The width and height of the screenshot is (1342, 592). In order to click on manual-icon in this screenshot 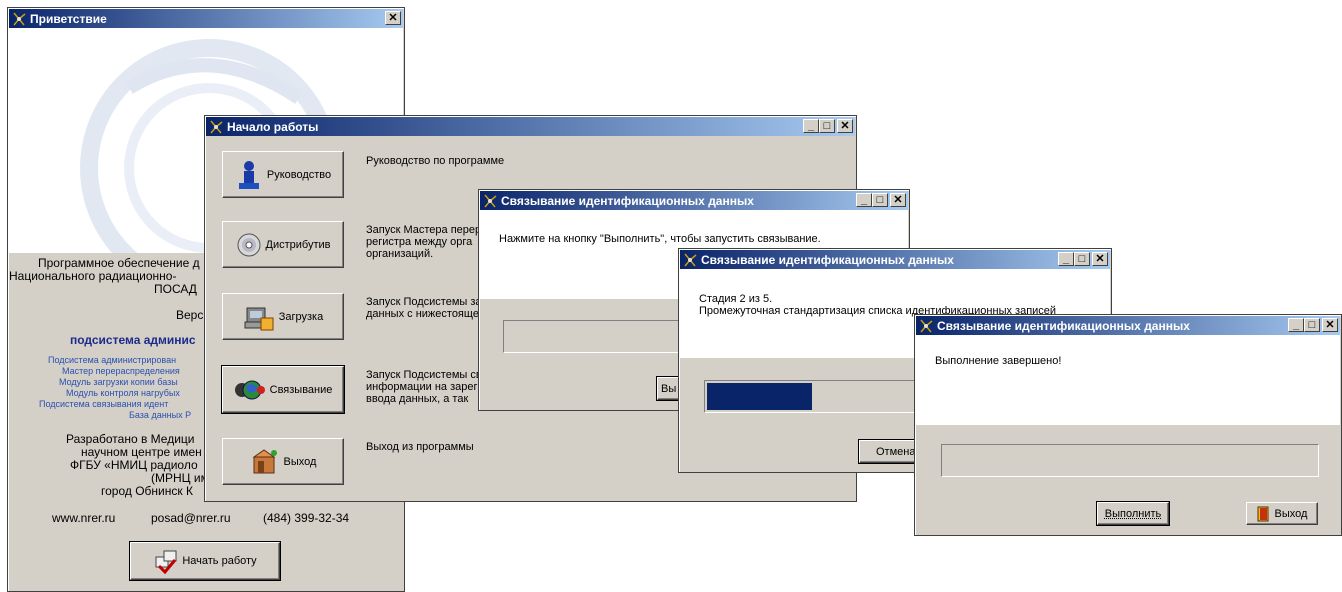, I will do `click(249, 175)`.